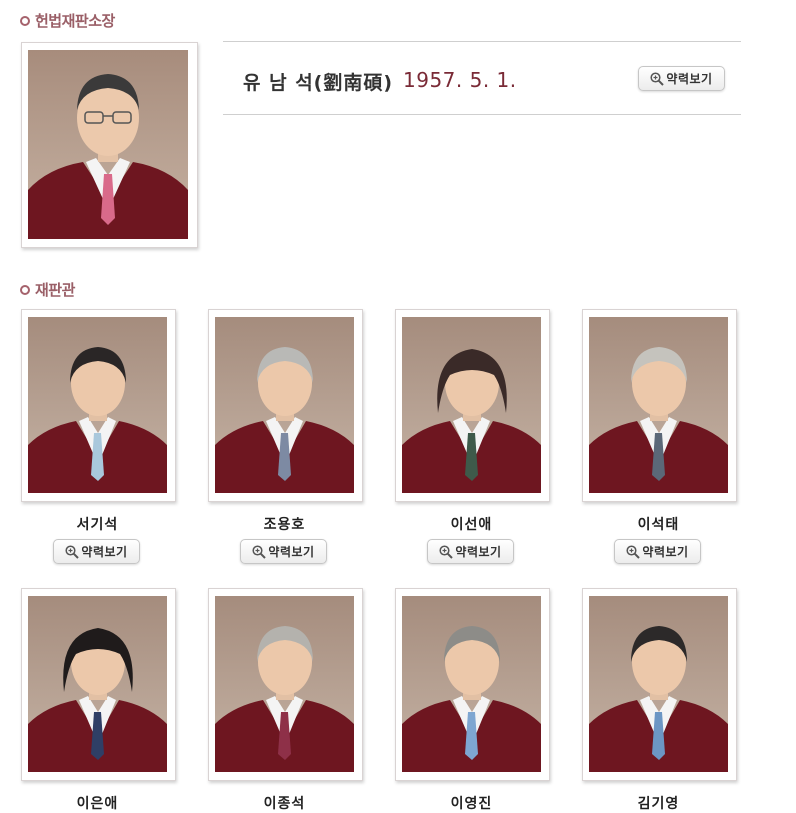 This screenshot has height=813, width=796. I want to click on justice-name: 이선애, so click(471, 525).